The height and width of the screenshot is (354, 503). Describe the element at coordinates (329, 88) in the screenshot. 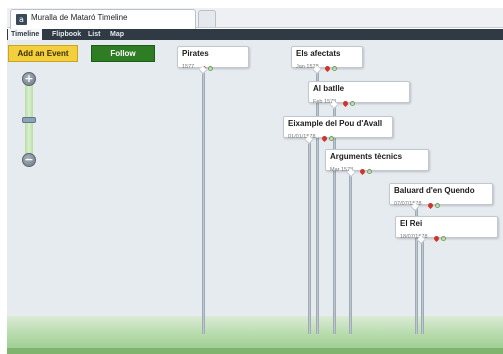

I see `event-title: Al batlle` at that location.